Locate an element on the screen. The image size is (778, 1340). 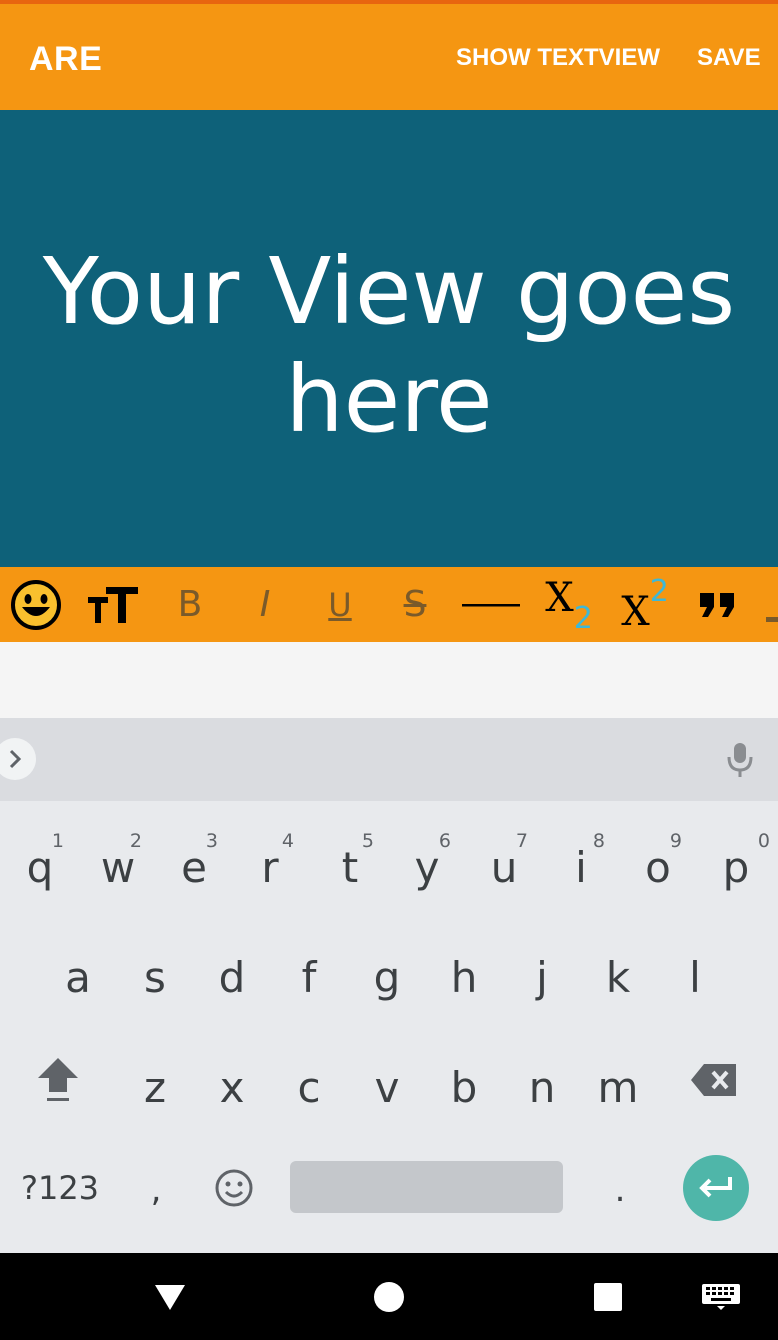
key-label: k is located at coordinates (618, 977).